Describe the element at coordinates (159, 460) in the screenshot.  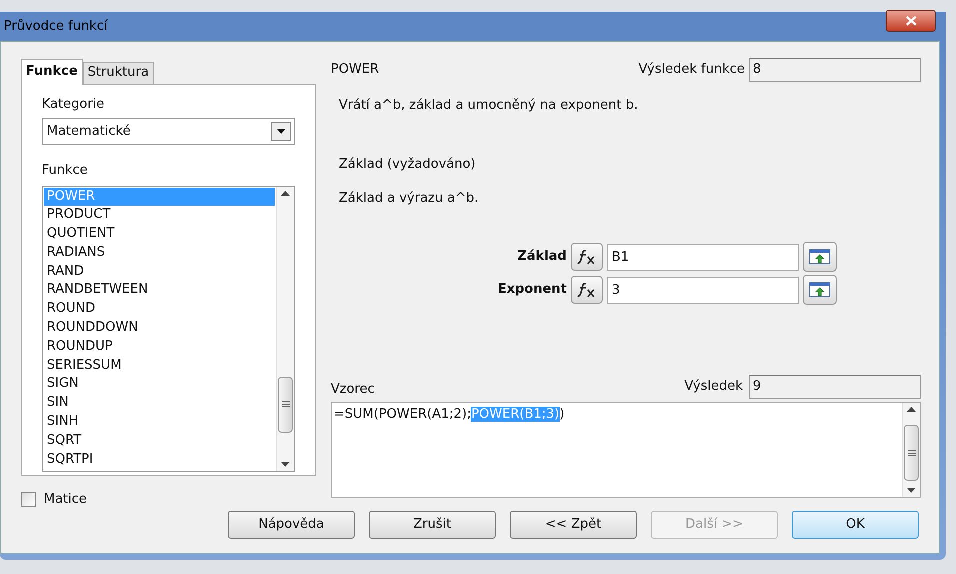
I see `function-item: SQRTPI` at that location.